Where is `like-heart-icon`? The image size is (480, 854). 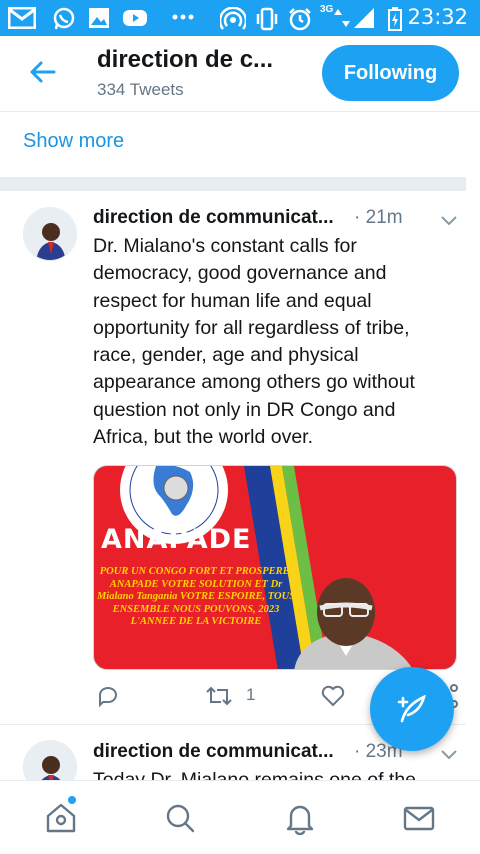
like-heart-icon is located at coordinates (333, 696).